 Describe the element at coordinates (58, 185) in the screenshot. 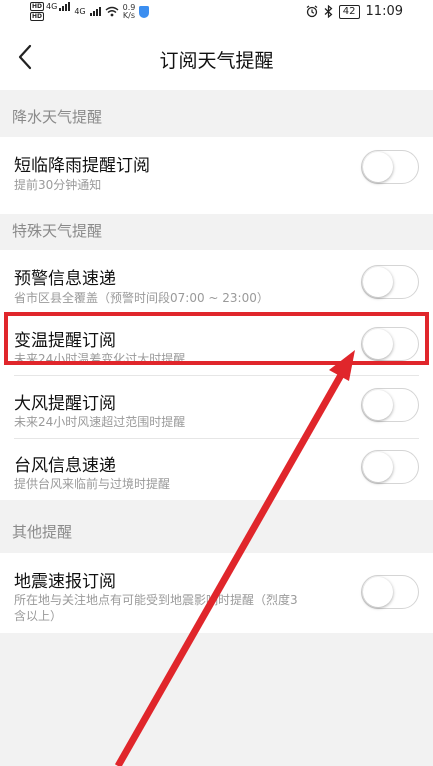

I see `row-subtitle: 提前30分钟通知` at that location.